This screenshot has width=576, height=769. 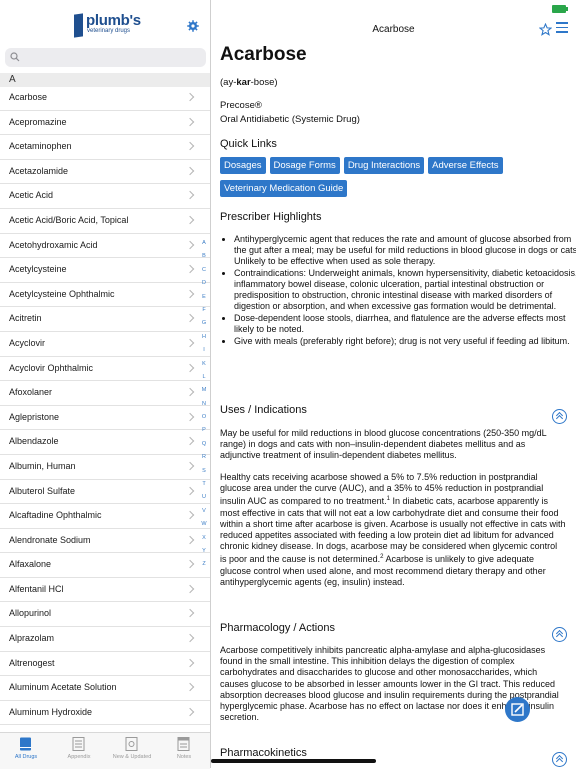 I want to click on tab-new-updated: New & Updated, so click(x=132, y=751).